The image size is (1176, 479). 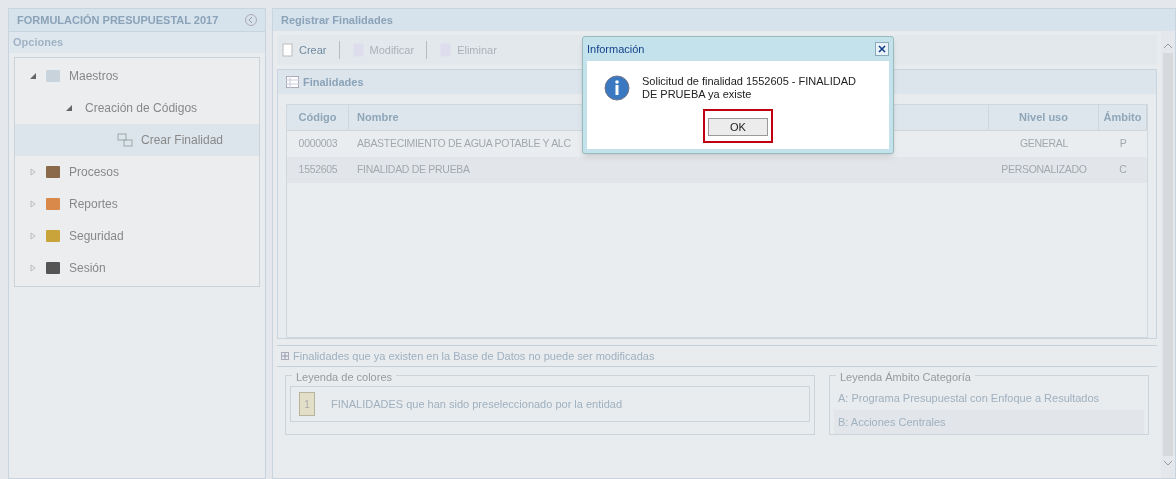 What do you see at coordinates (905, 377) in the screenshot?
I see `legend-title: Leyenda Ámbito Categoría` at bounding box center [905, 377].